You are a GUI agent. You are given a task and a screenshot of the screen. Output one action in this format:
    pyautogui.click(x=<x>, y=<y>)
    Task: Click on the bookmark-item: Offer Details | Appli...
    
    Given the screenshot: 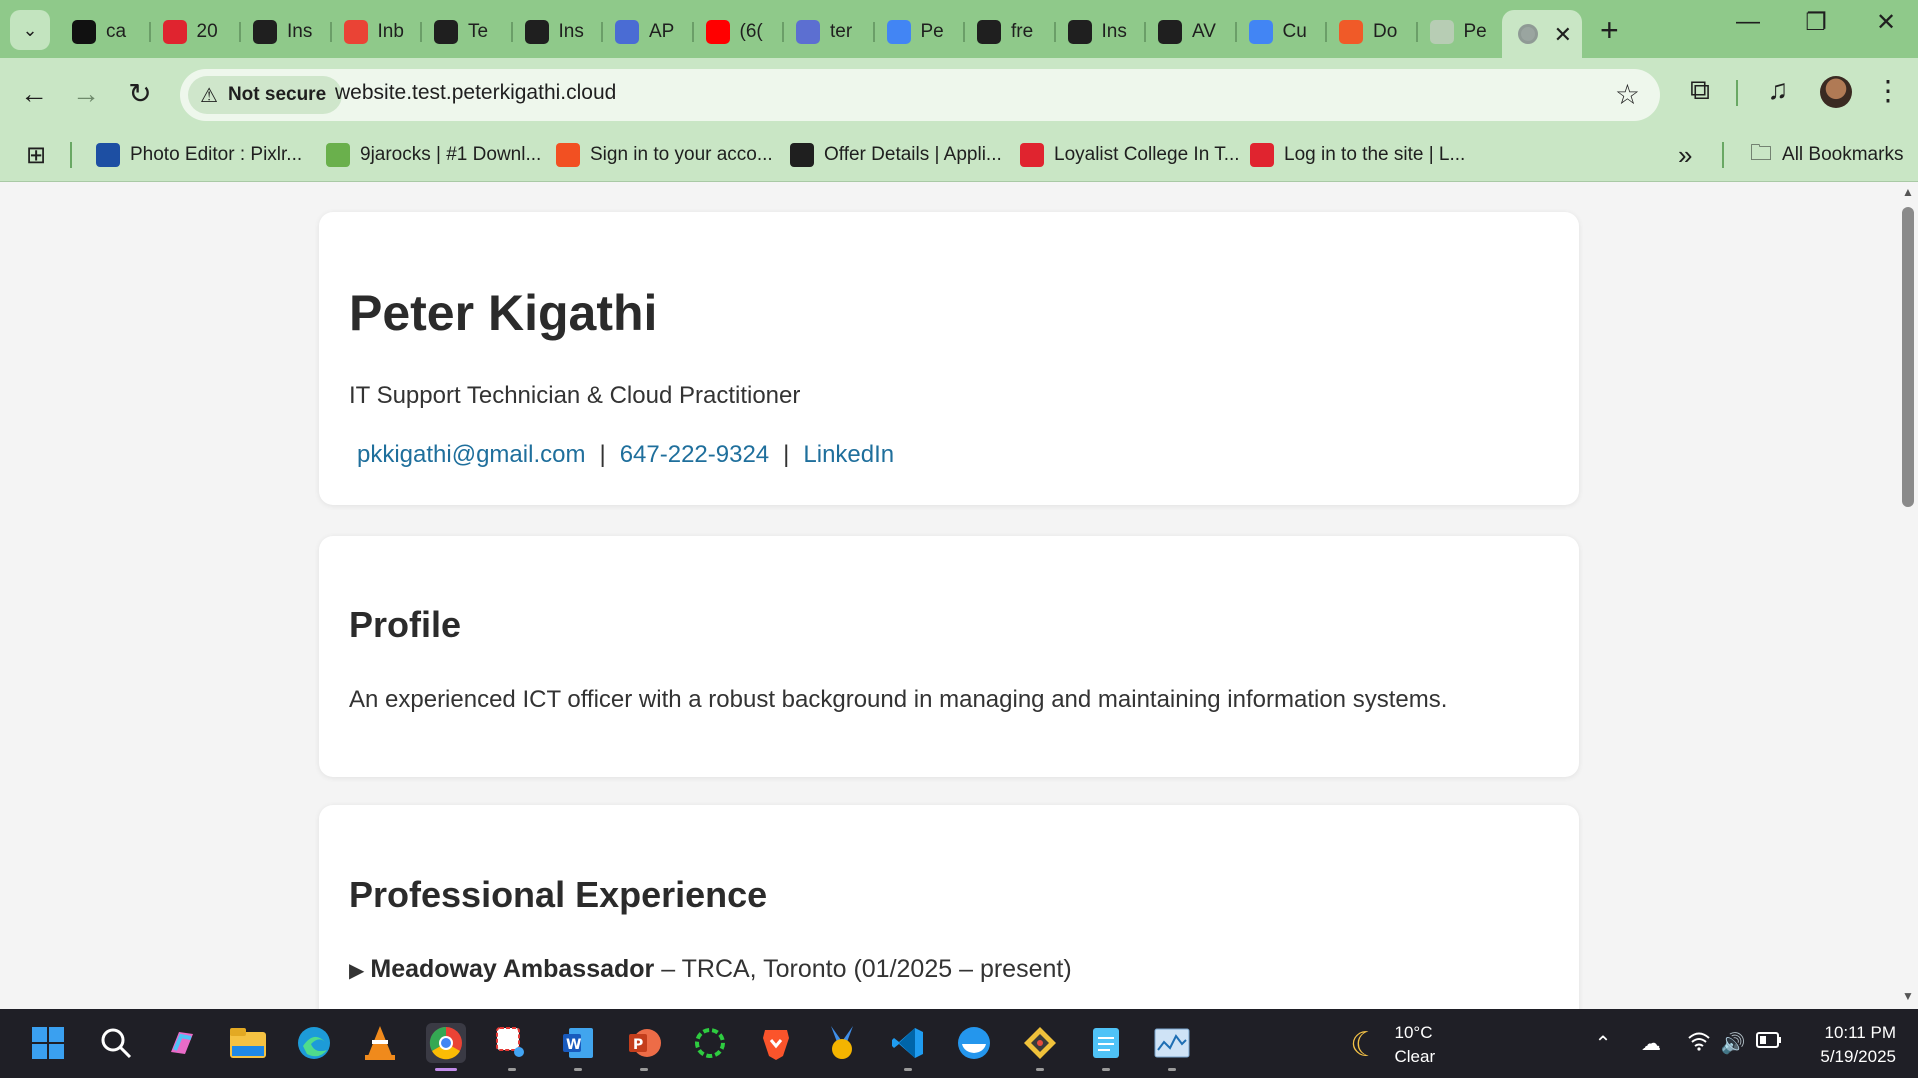 What is the action you would take?
    pyautogui.click(x=896, y=155)
    